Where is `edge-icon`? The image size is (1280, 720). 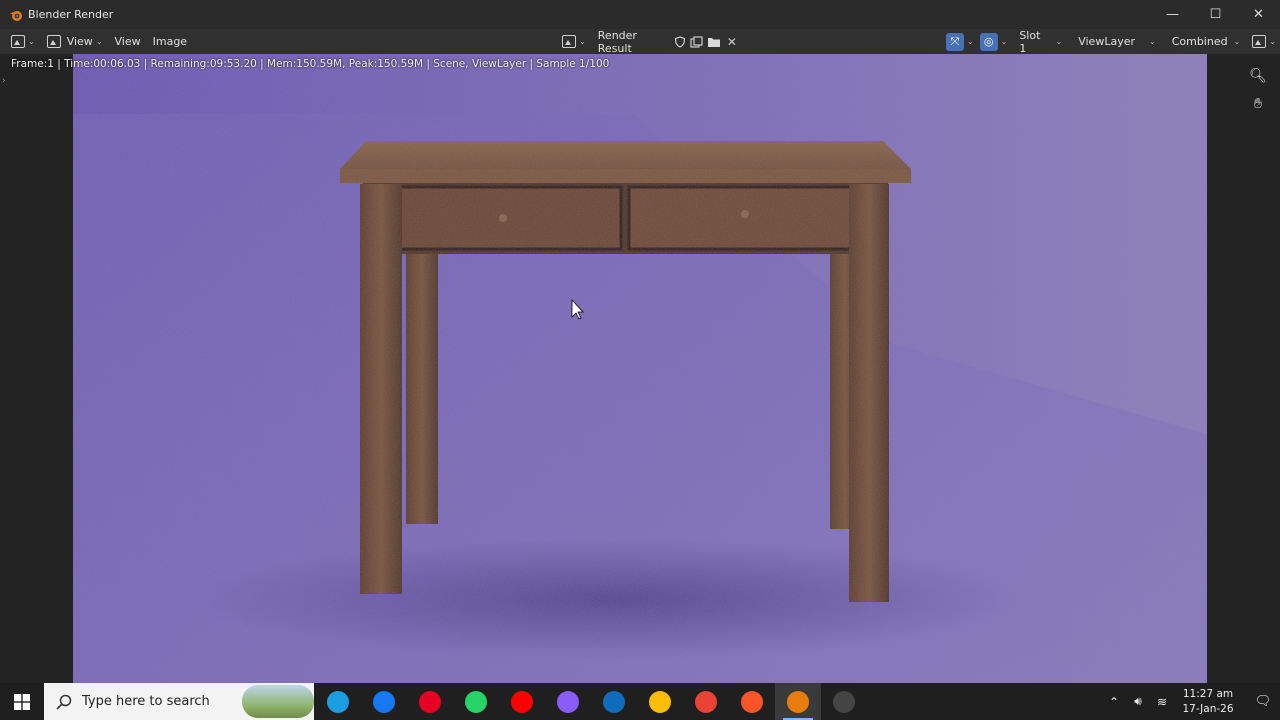
edge-icon is located at coordinates (338, 701).